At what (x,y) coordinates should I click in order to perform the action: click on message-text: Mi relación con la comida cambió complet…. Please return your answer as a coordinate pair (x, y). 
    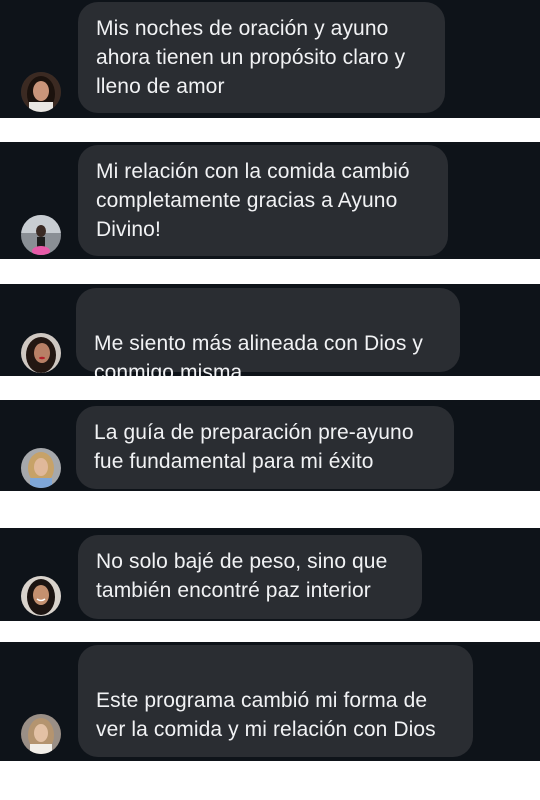
    Looking at the image, I should click on (253, 200).